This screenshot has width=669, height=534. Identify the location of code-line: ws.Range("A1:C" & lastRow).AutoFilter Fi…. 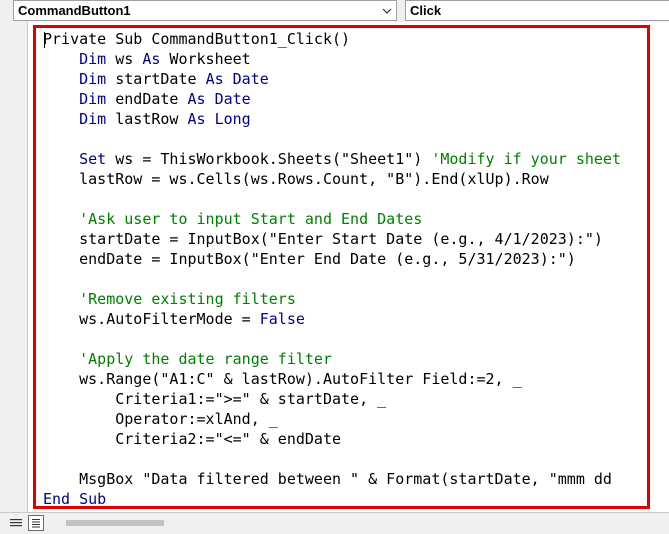
(332, 379).